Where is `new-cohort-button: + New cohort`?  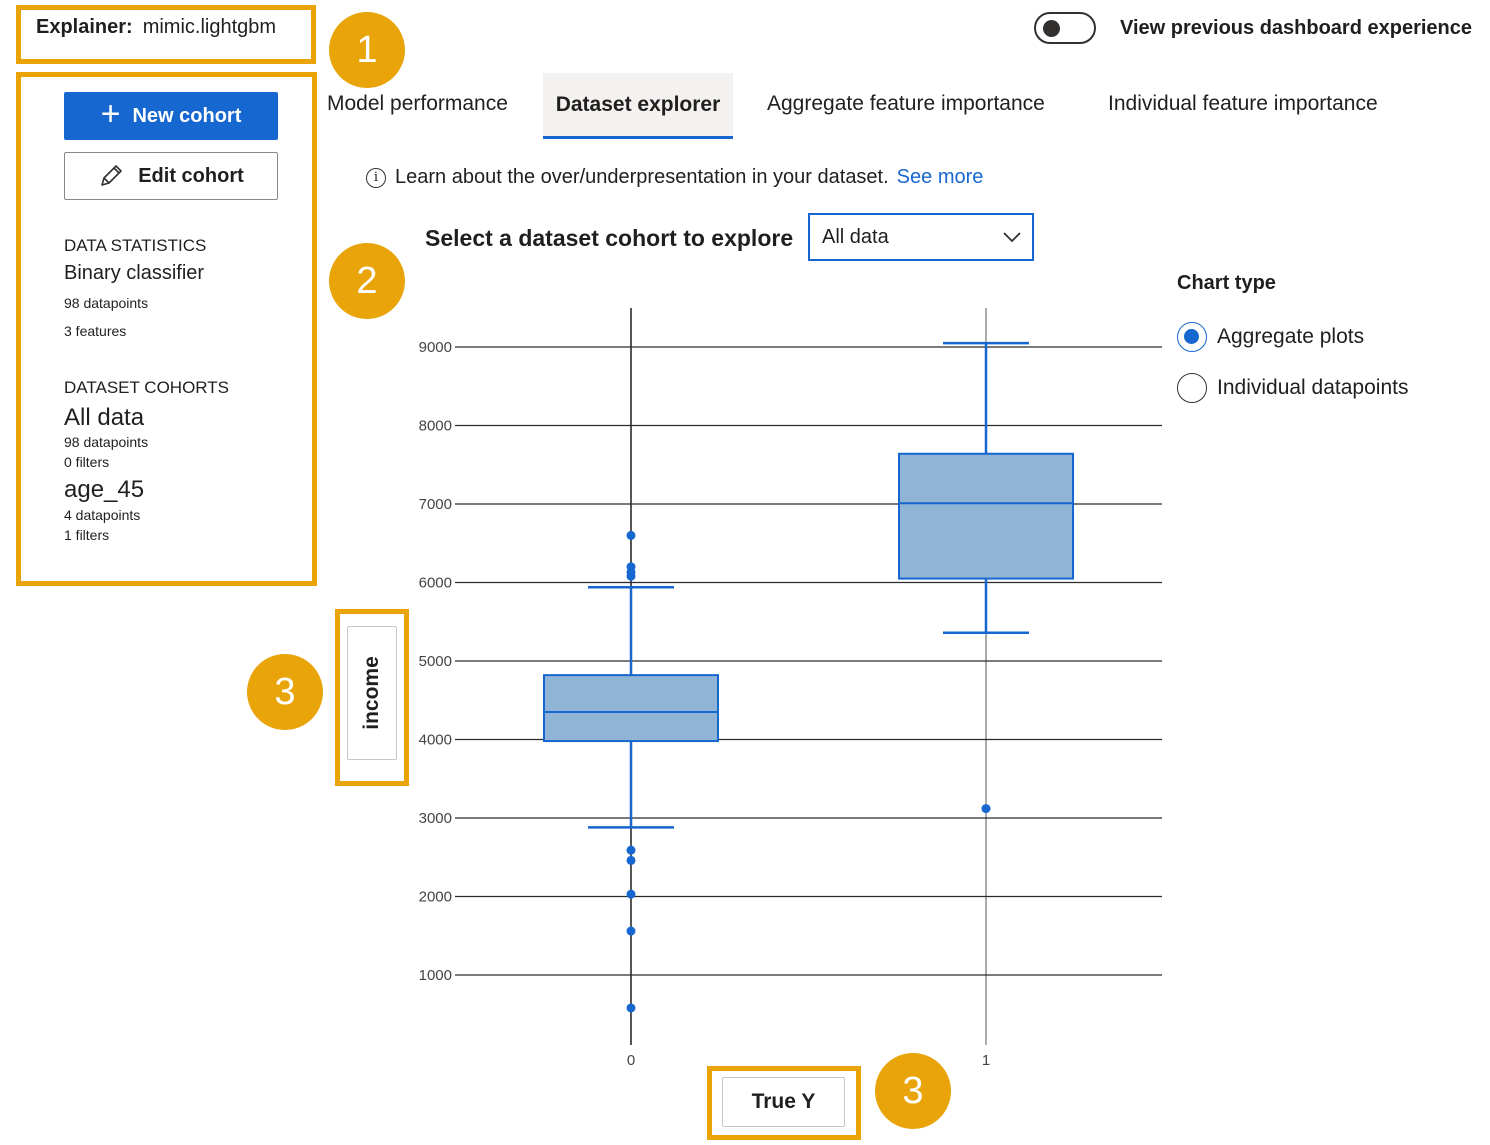
new-cohort-button: + New cohort is located at coordinates (171, 116).